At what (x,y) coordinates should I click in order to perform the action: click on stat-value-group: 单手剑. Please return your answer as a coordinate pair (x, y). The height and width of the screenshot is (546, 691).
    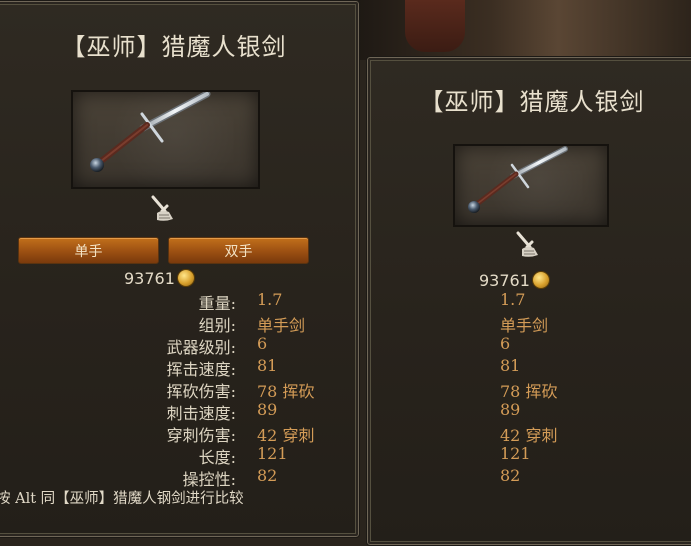
    Looking at the image, I should click on (524, 325).